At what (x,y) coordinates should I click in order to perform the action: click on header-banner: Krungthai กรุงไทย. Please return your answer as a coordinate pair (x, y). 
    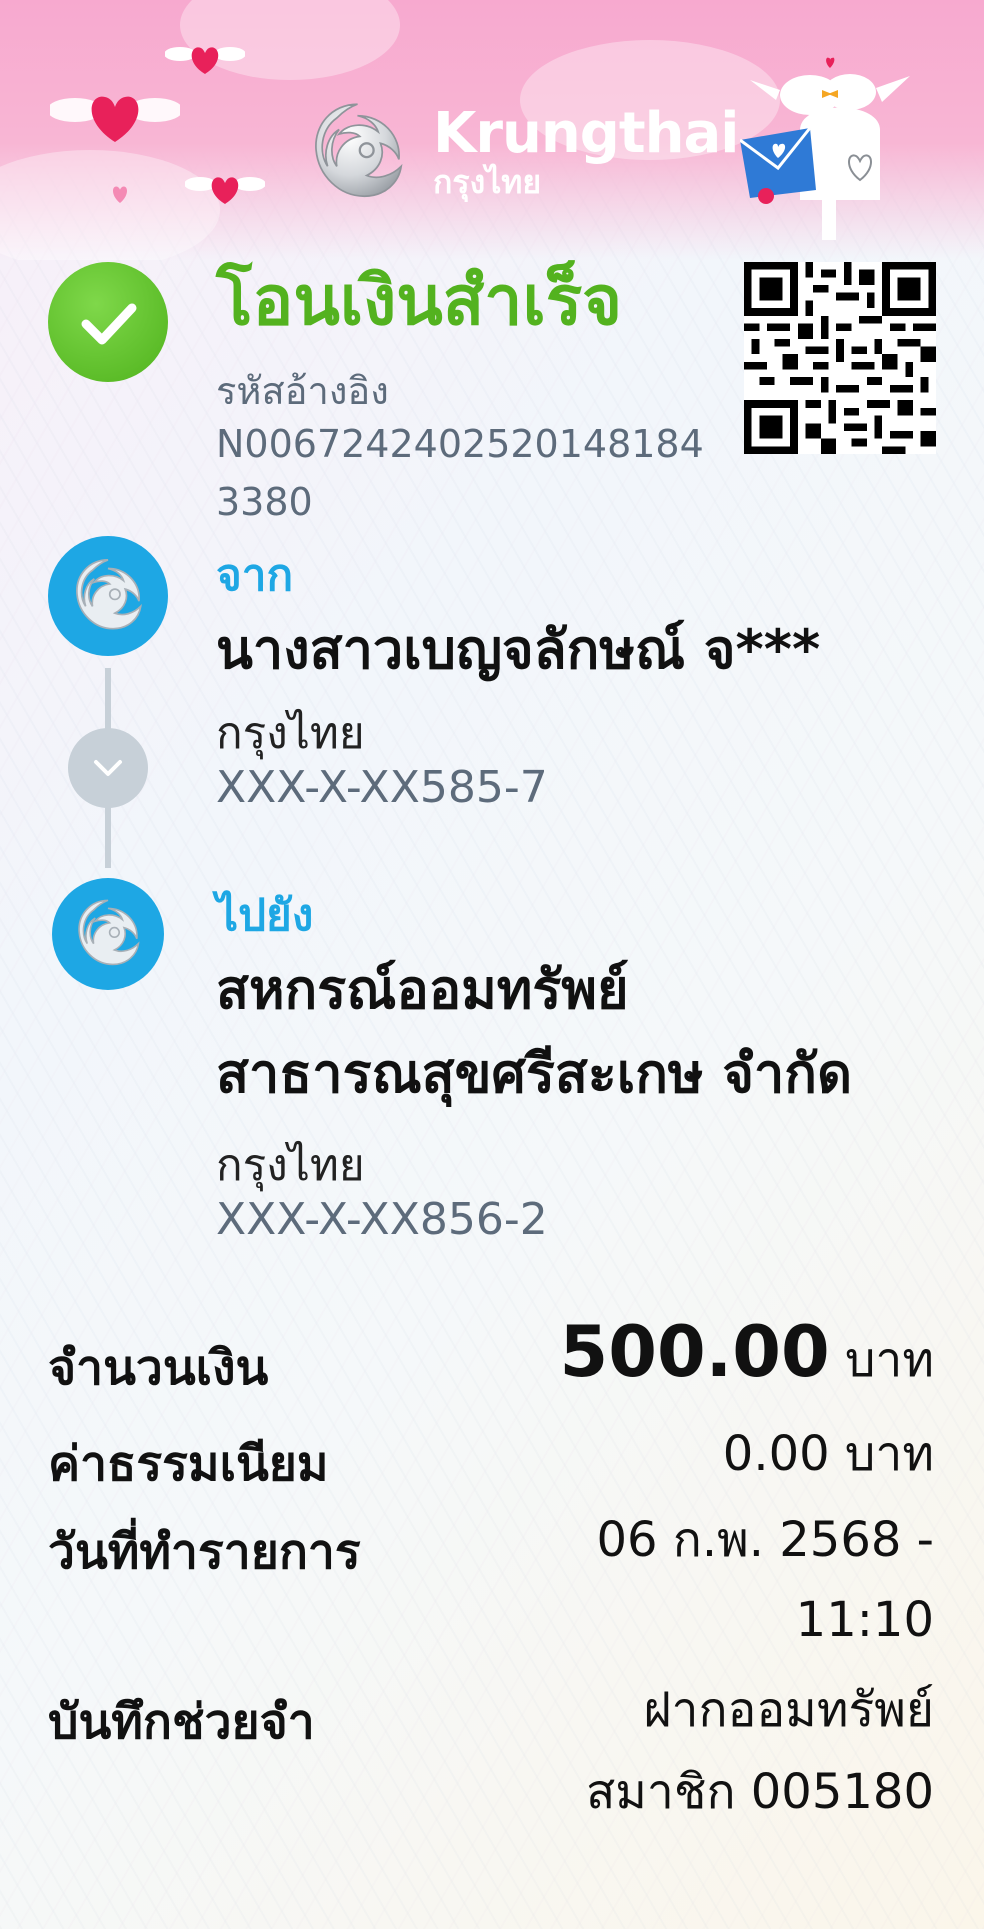
    Looking at the image, I should click on (492, 130).